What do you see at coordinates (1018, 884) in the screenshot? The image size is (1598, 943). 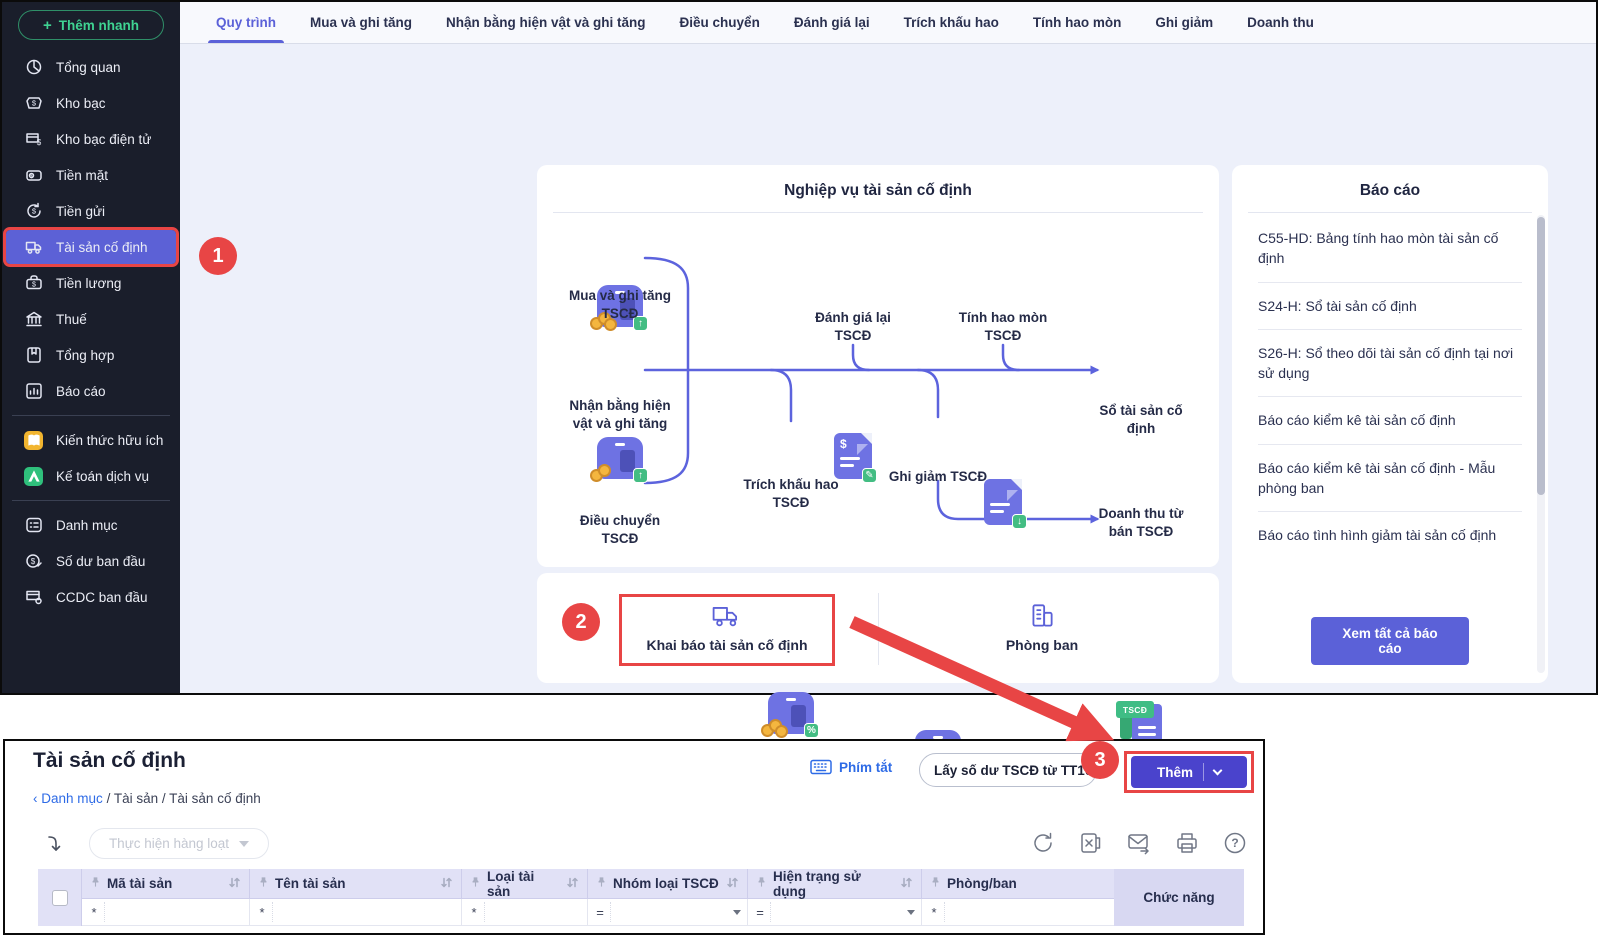 I see `column-header-phong-ban: Phòng/ban` at bounding box center [1018, 884].